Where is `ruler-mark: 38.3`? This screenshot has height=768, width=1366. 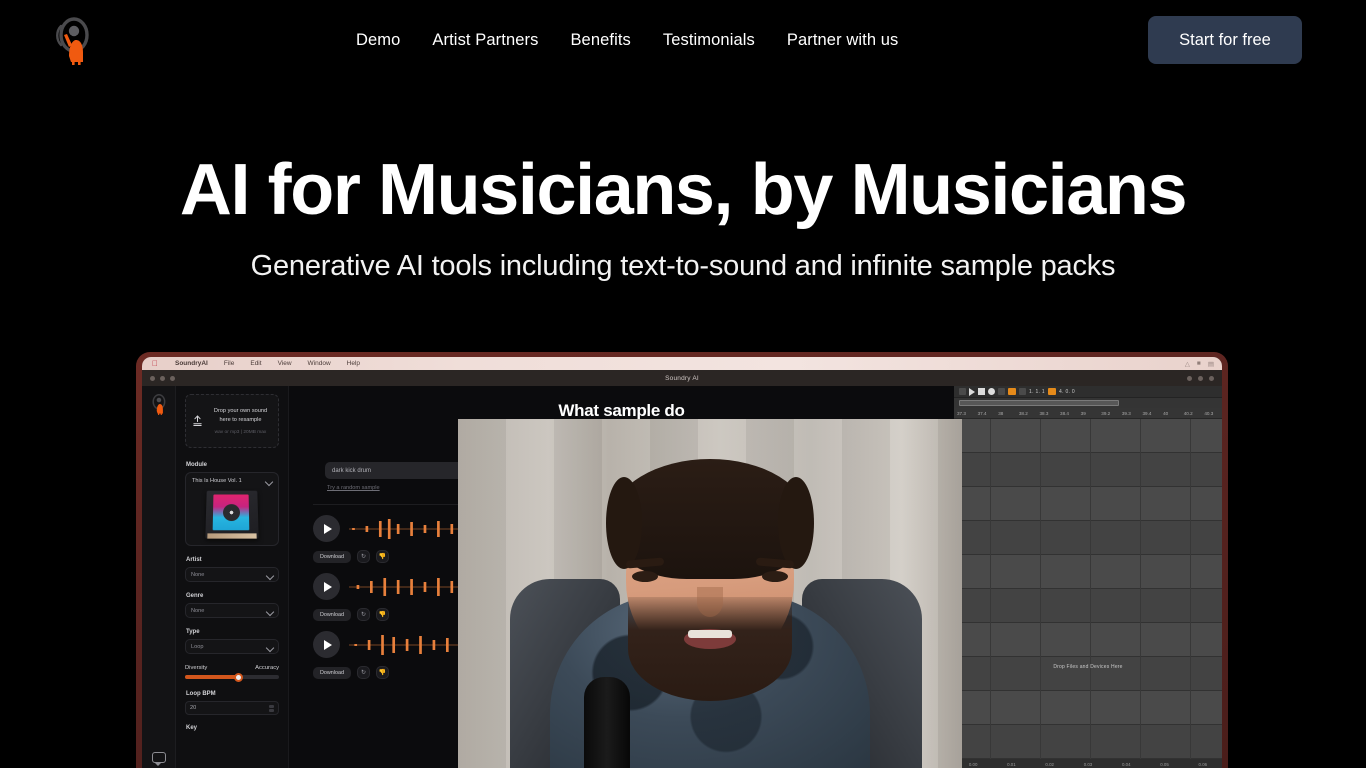 ruler-mark: 38.3 is located at coordinates (1044, 413).